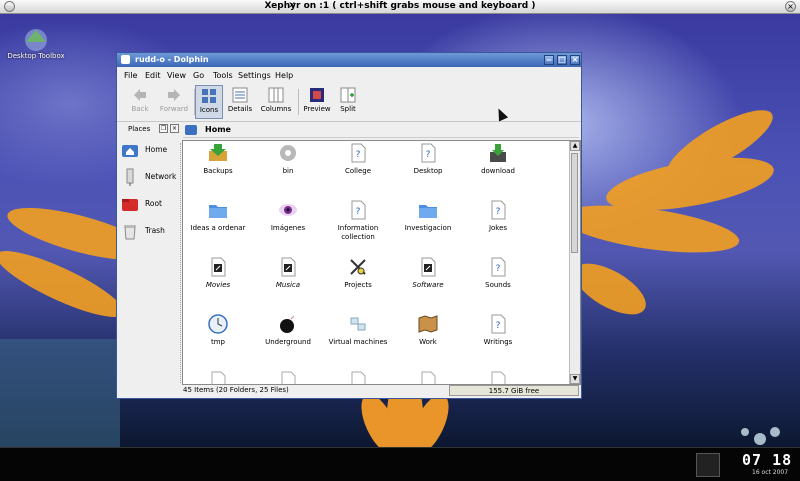  I want to click on menu-settings: Settings, so click(254, 75).